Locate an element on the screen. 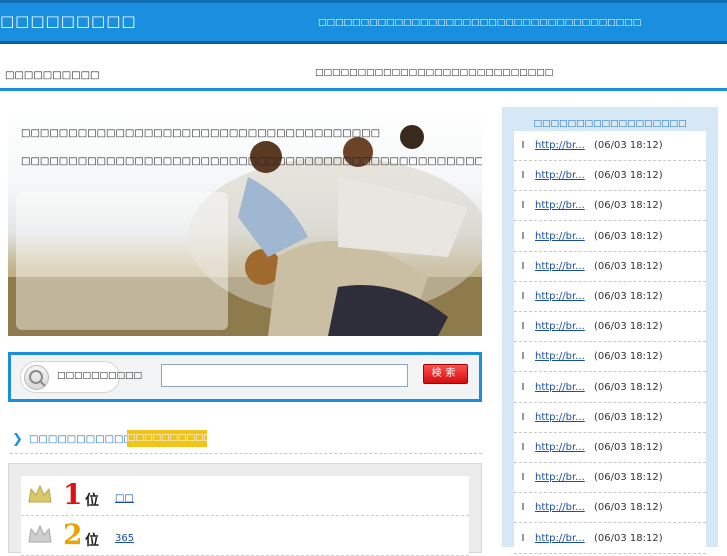 The height and width of the screenshot is (556, 727). sub-header-text: □□□□□□□□□□□□□□□□□□□□□□□□□□□□ is located at coordinates (434, 73).